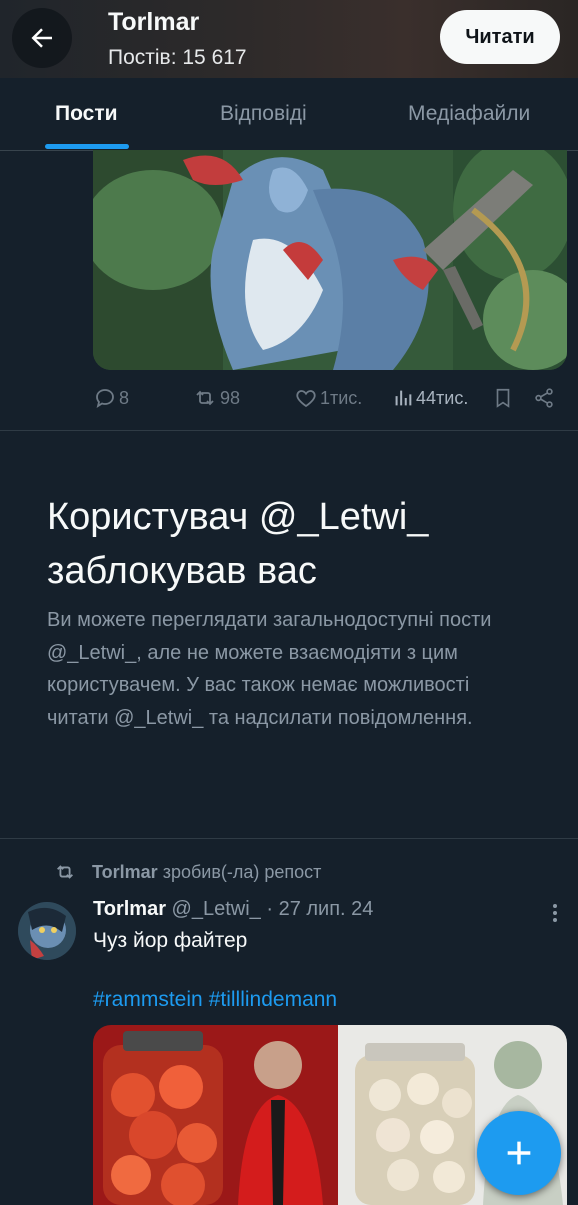 The width and height of the screenshot is (578, 1205). I want to click on profile-tabs: Пости Відповіді Медіафайли, so click(289, 114).